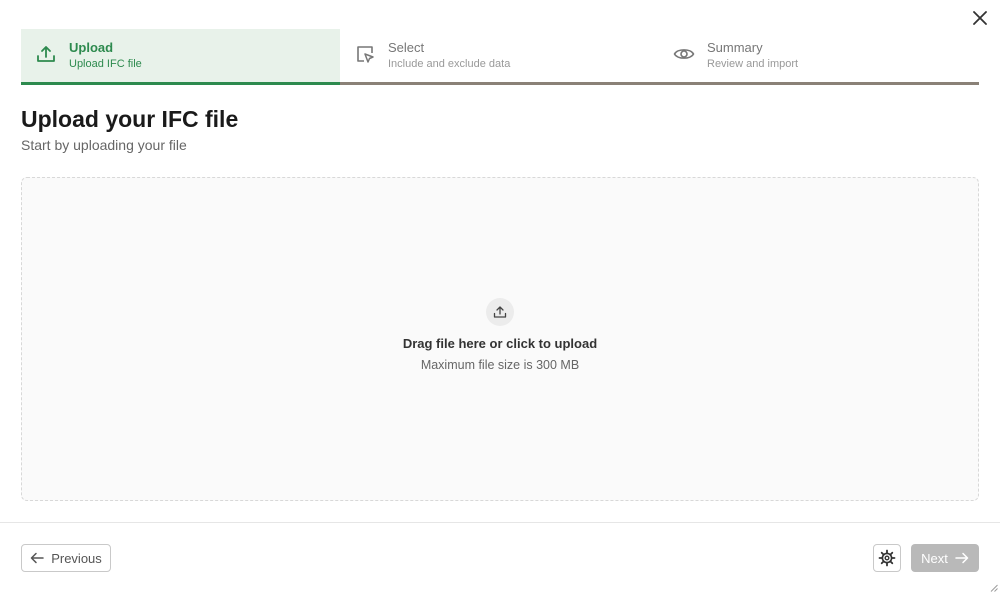  What do you see at coordinates (962, 558) in the screenshot?
I see `arrow-right-icon` at bounding box center [962, 558].